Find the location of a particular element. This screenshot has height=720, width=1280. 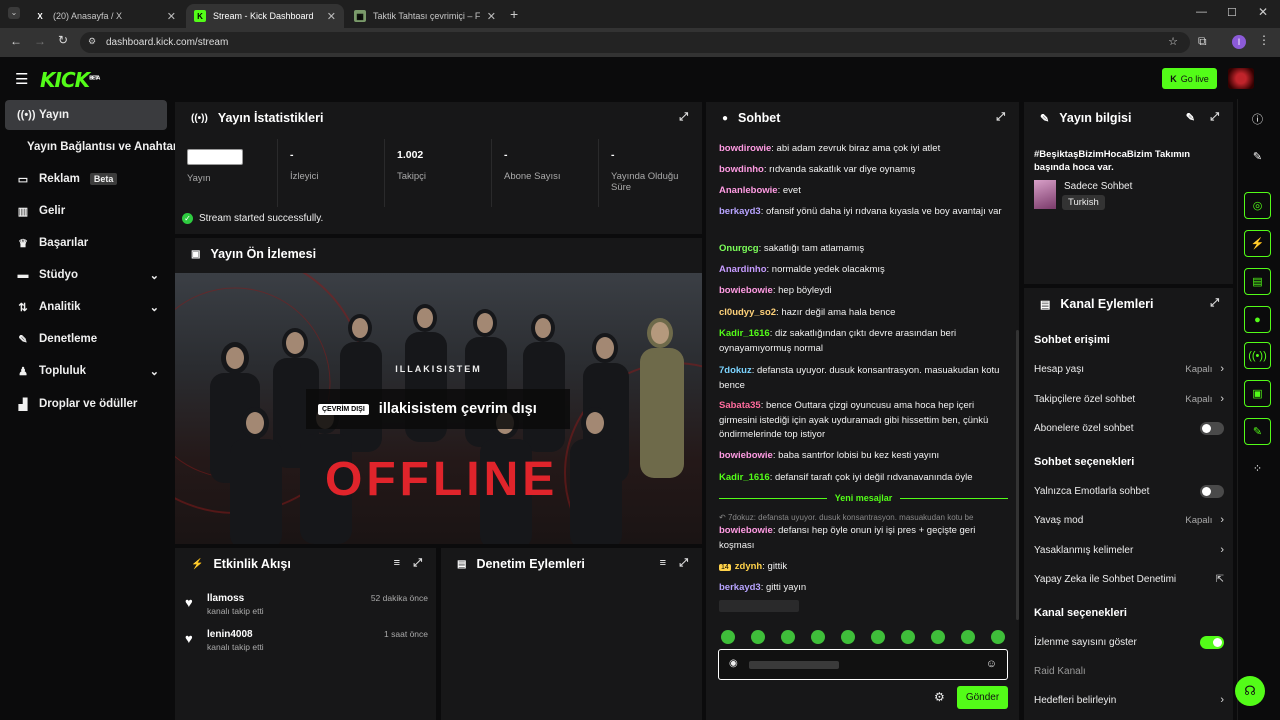

maximize-icon: ☐ is located at coordinates (1232, 12).